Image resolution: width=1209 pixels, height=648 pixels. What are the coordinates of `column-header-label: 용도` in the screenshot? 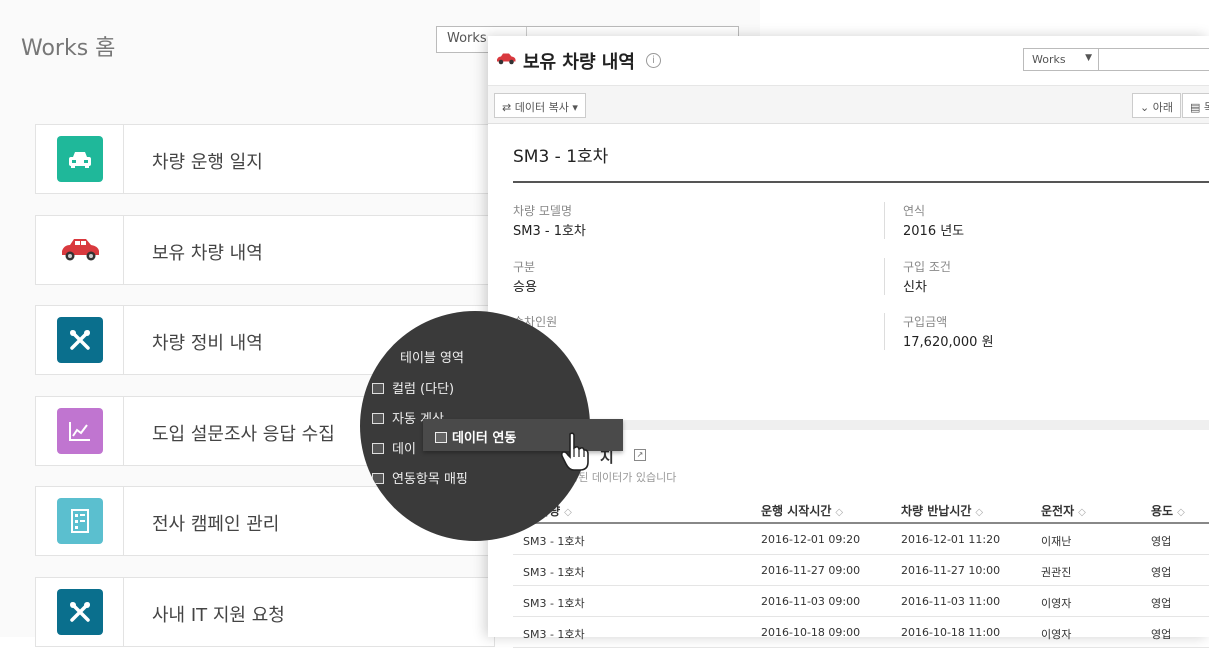 It's located at (1162, 511).